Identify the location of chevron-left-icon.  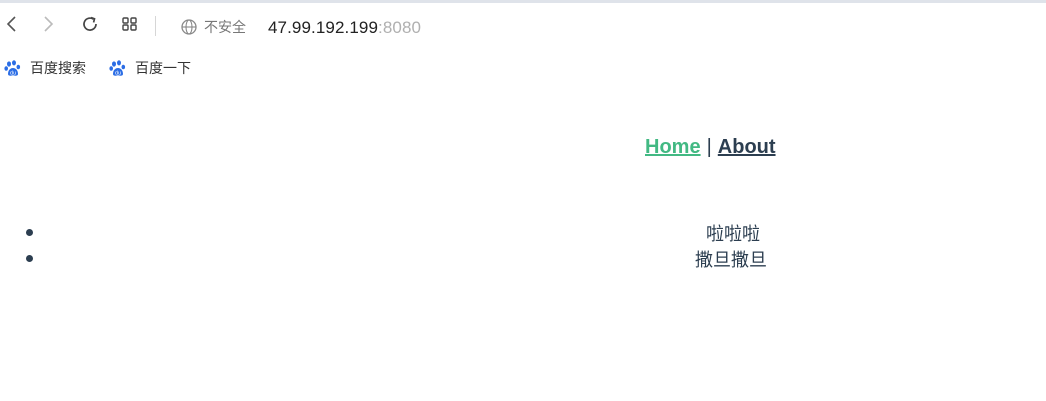
(11, 24).